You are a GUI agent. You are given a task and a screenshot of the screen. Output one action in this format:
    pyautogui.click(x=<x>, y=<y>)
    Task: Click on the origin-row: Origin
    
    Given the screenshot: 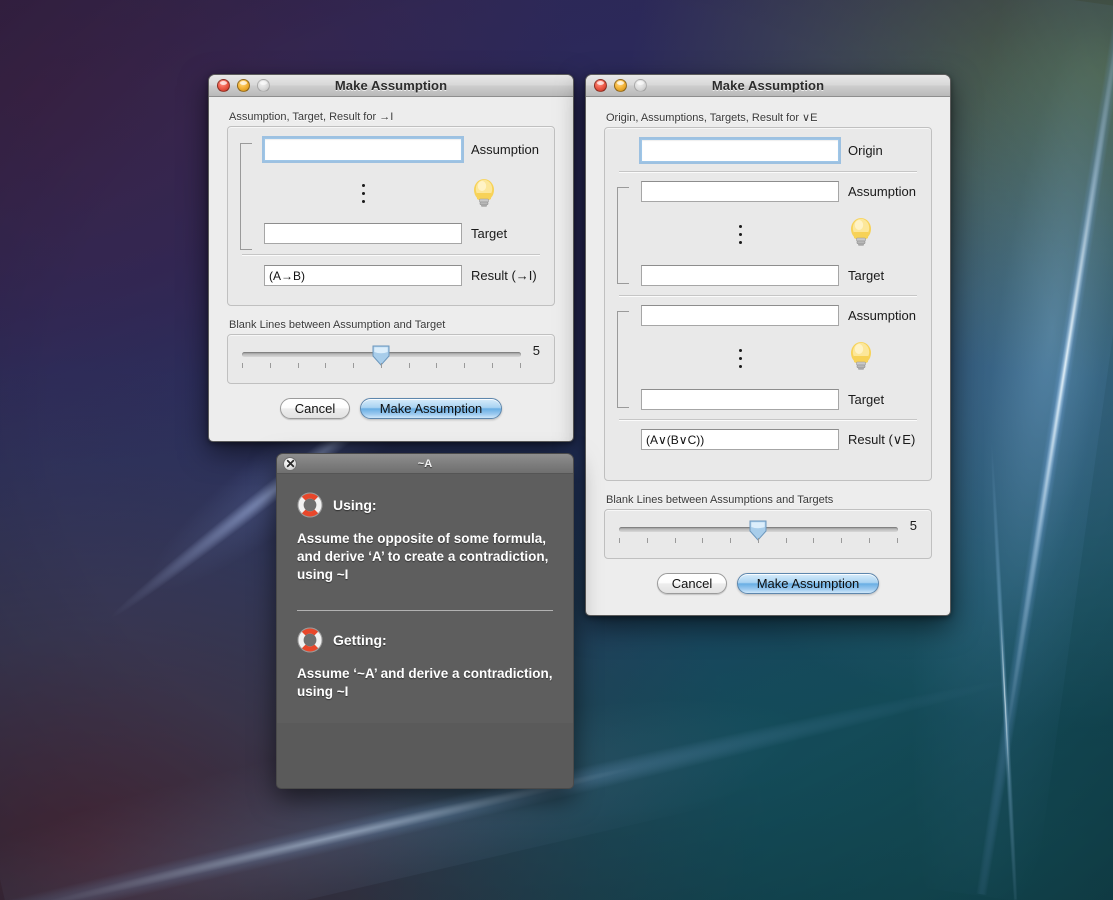 What is the action you would take?
    pyautogui.click(x=781, y=150)
    